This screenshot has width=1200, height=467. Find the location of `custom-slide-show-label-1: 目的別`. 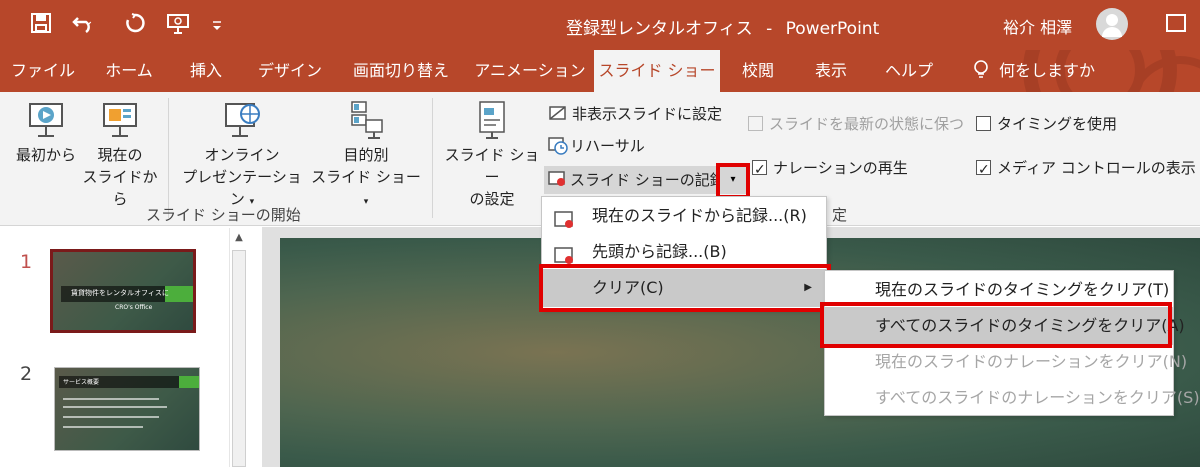

custom-slide-show-label-1: 目的別 is located at coordinates (366, 155).